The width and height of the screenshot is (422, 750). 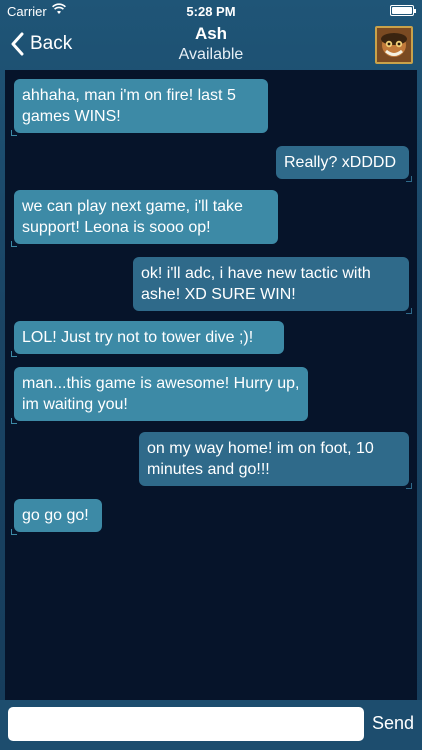 I want to click on message-bubble-outgoing: Really? xDDDD, so click(x=344, y=164).